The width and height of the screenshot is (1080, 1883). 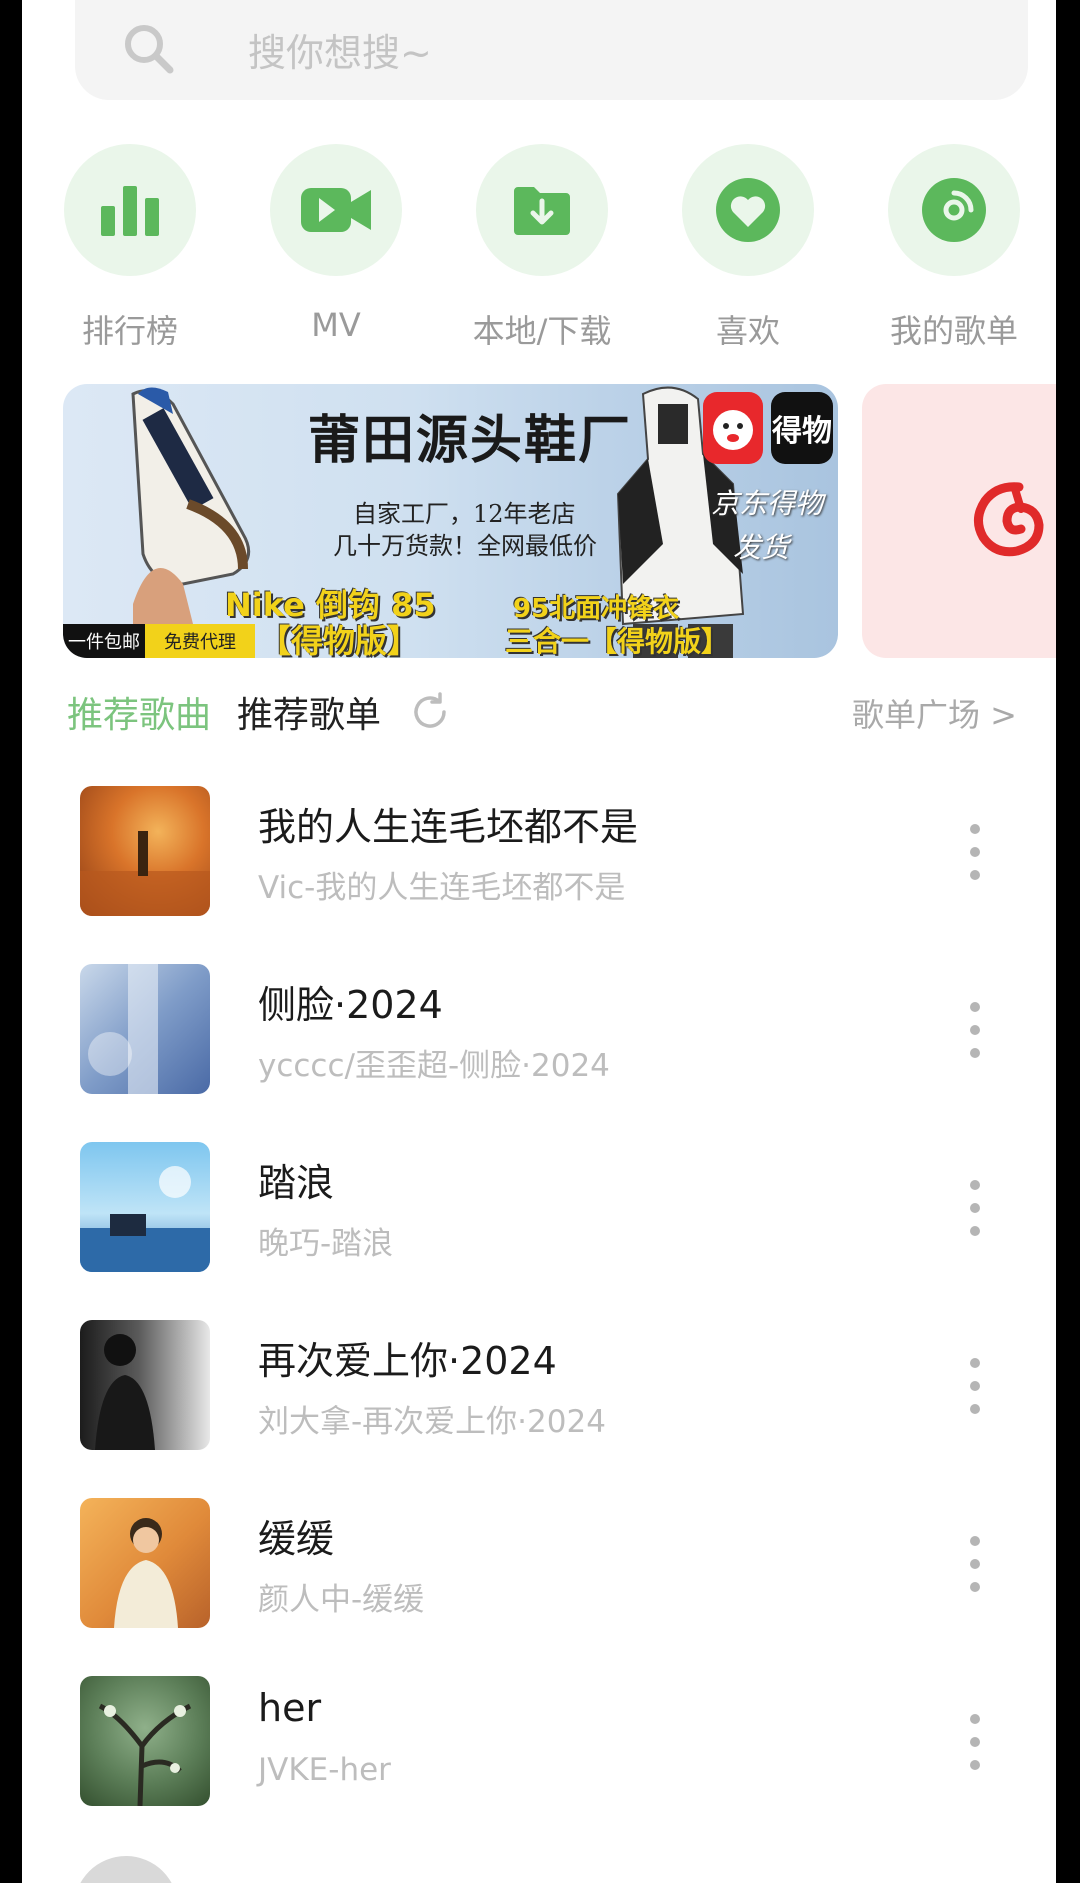 What do you see at coordinates (326, 1244) in the screenshot?
I see `song-subtitle: 晚巧-踏浪` at bounding box center [326, 1244].